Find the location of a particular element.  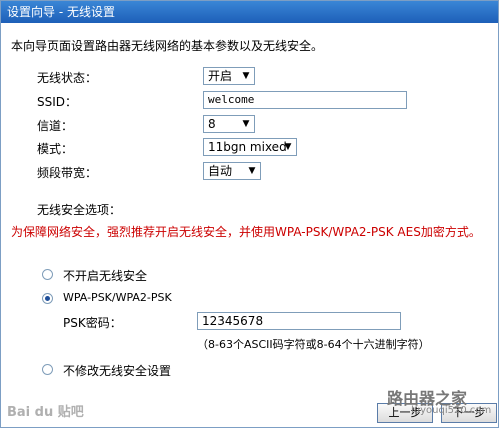

wireless-status-select: 开启 ▼ is located at coordinates (229, 76).